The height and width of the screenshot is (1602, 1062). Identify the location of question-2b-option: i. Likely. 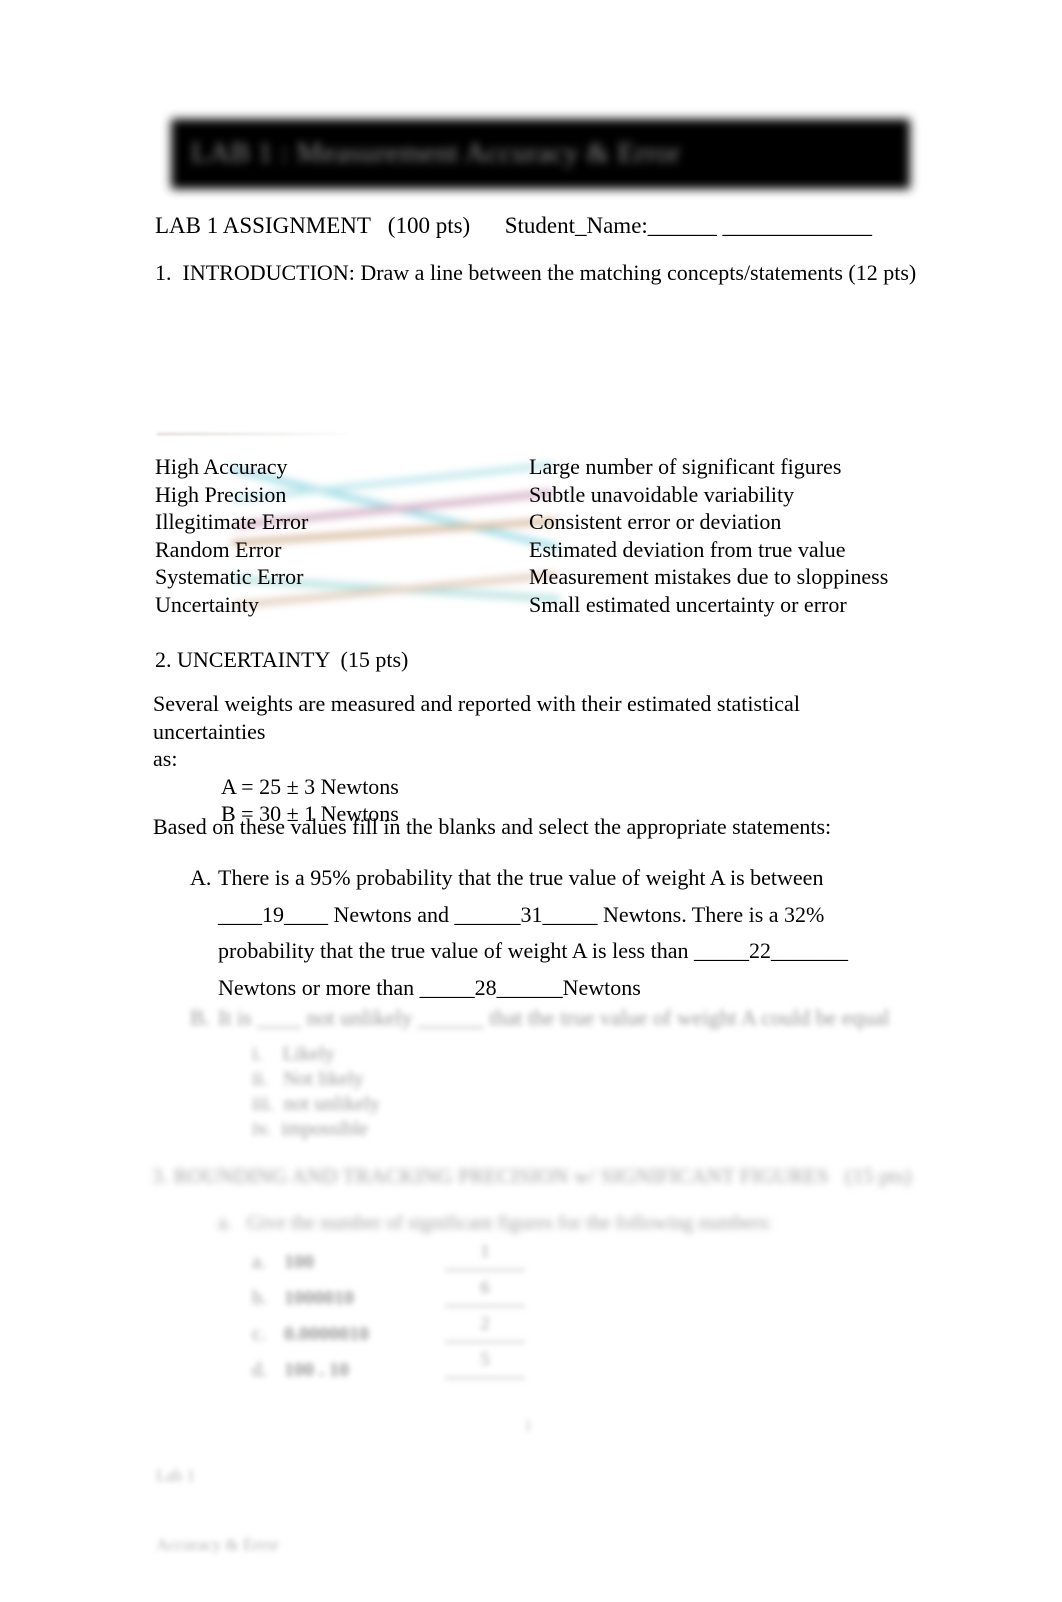
(316, 1054).